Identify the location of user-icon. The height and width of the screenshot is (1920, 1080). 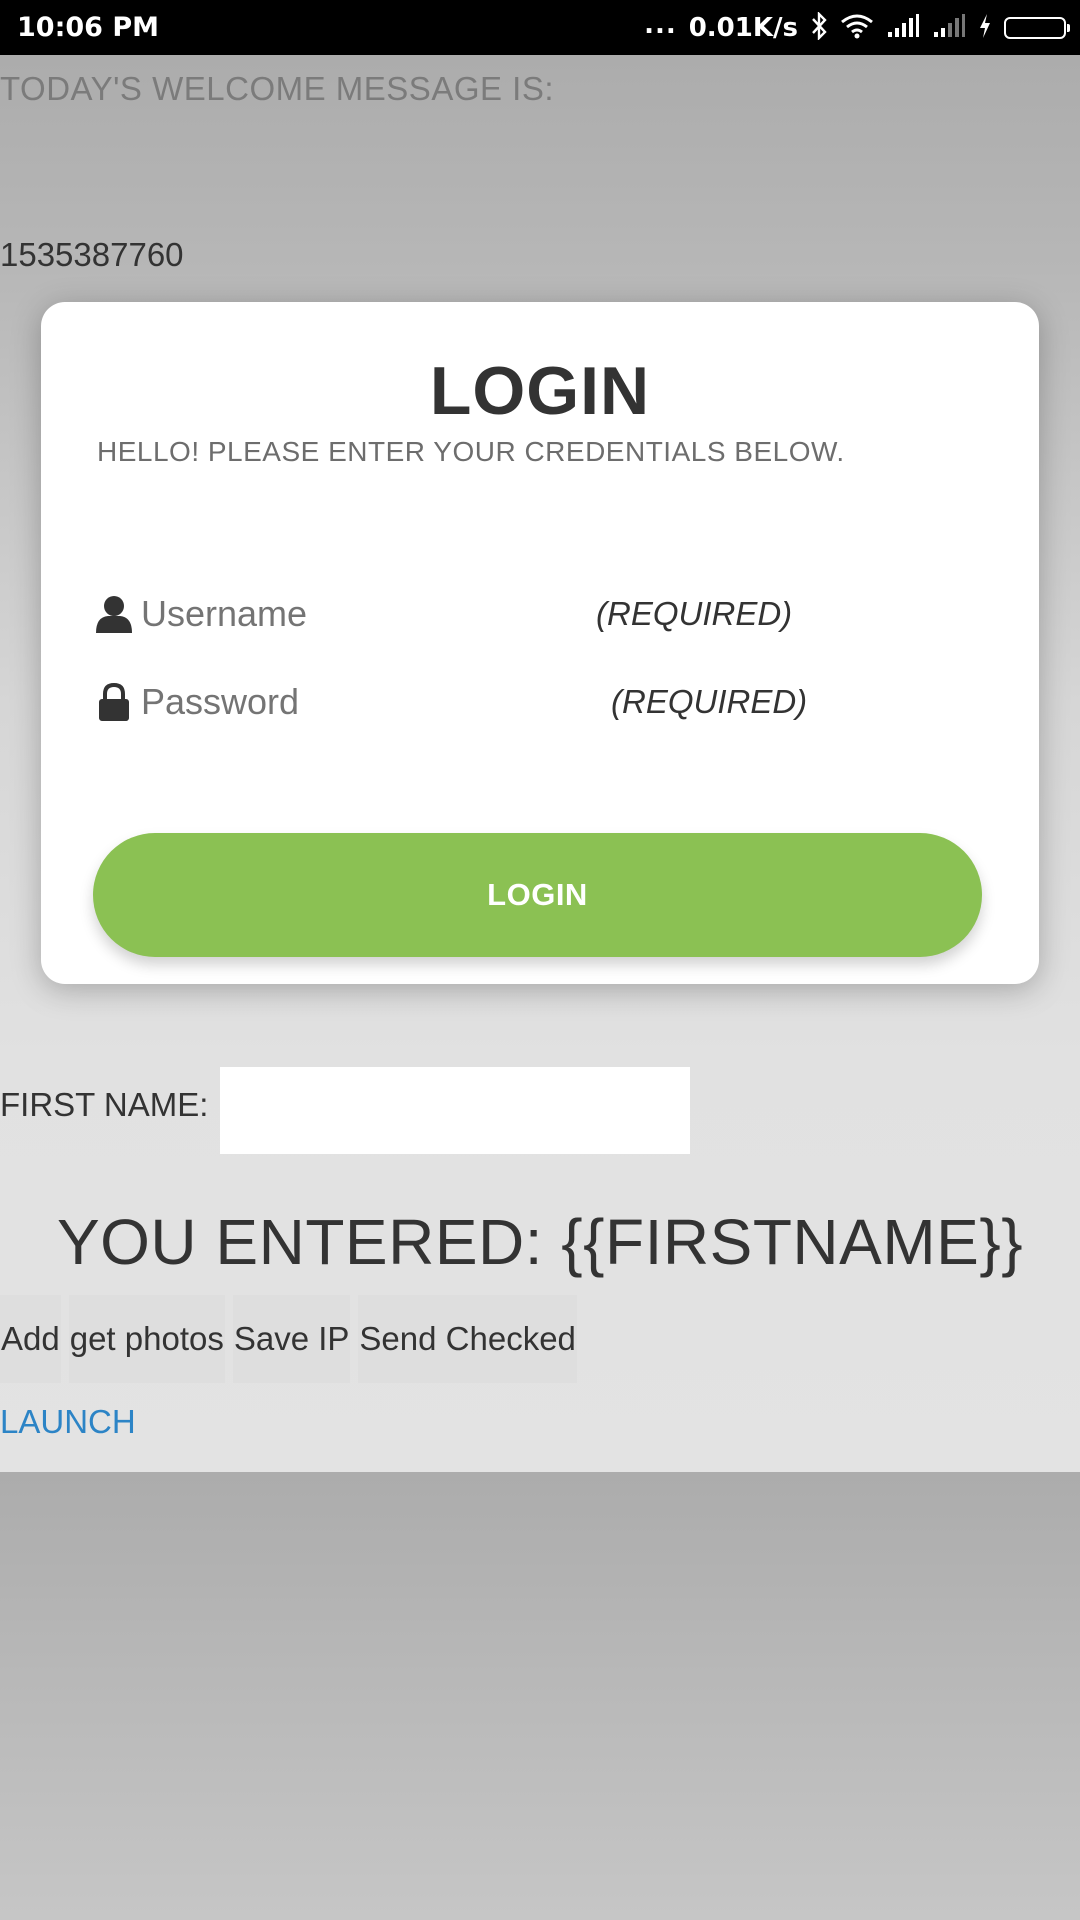
(114, 614).